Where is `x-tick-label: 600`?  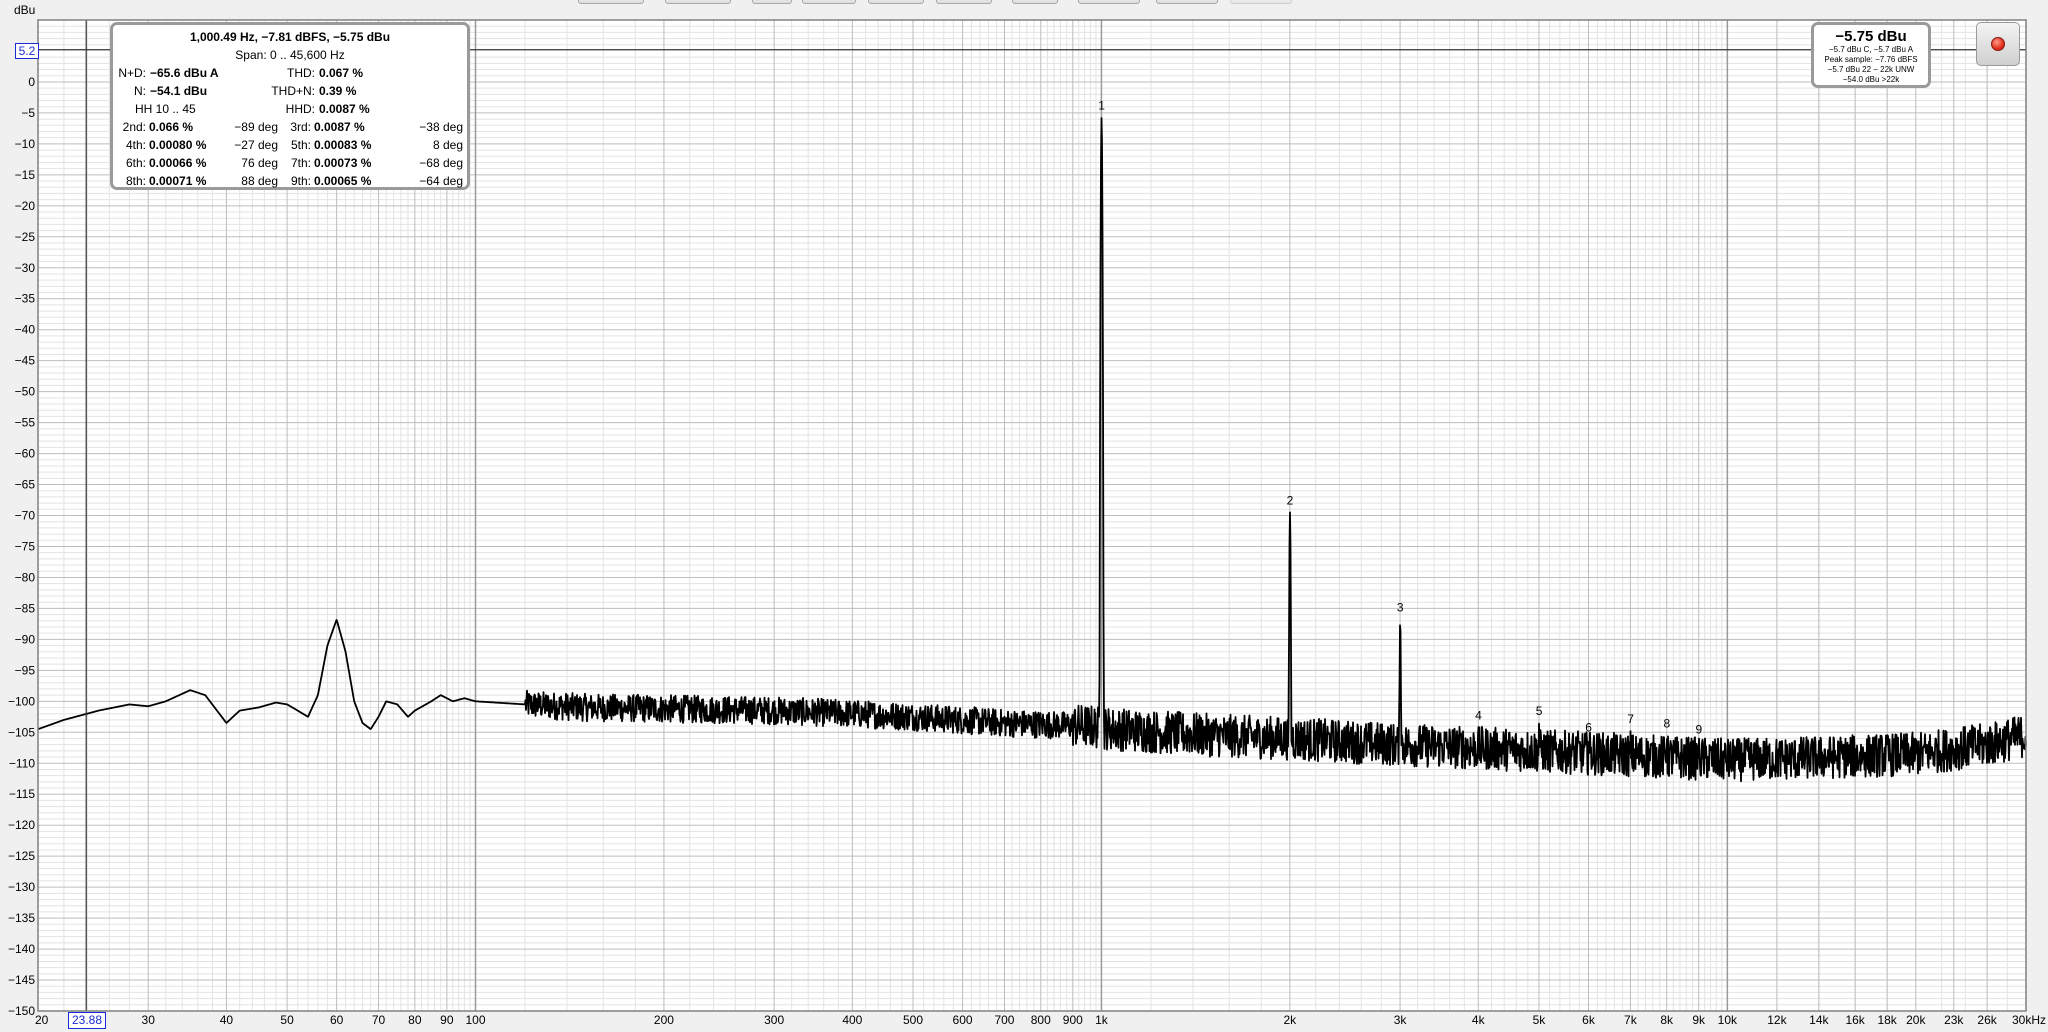 x-tick-label: 600 is located at coordinates (963, 1020).